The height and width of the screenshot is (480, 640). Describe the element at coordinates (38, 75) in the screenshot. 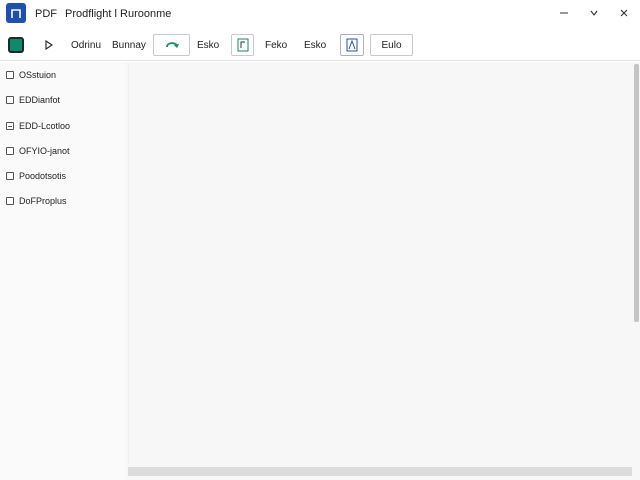

I see `sidebar-item-label: OSstuion` at that location.